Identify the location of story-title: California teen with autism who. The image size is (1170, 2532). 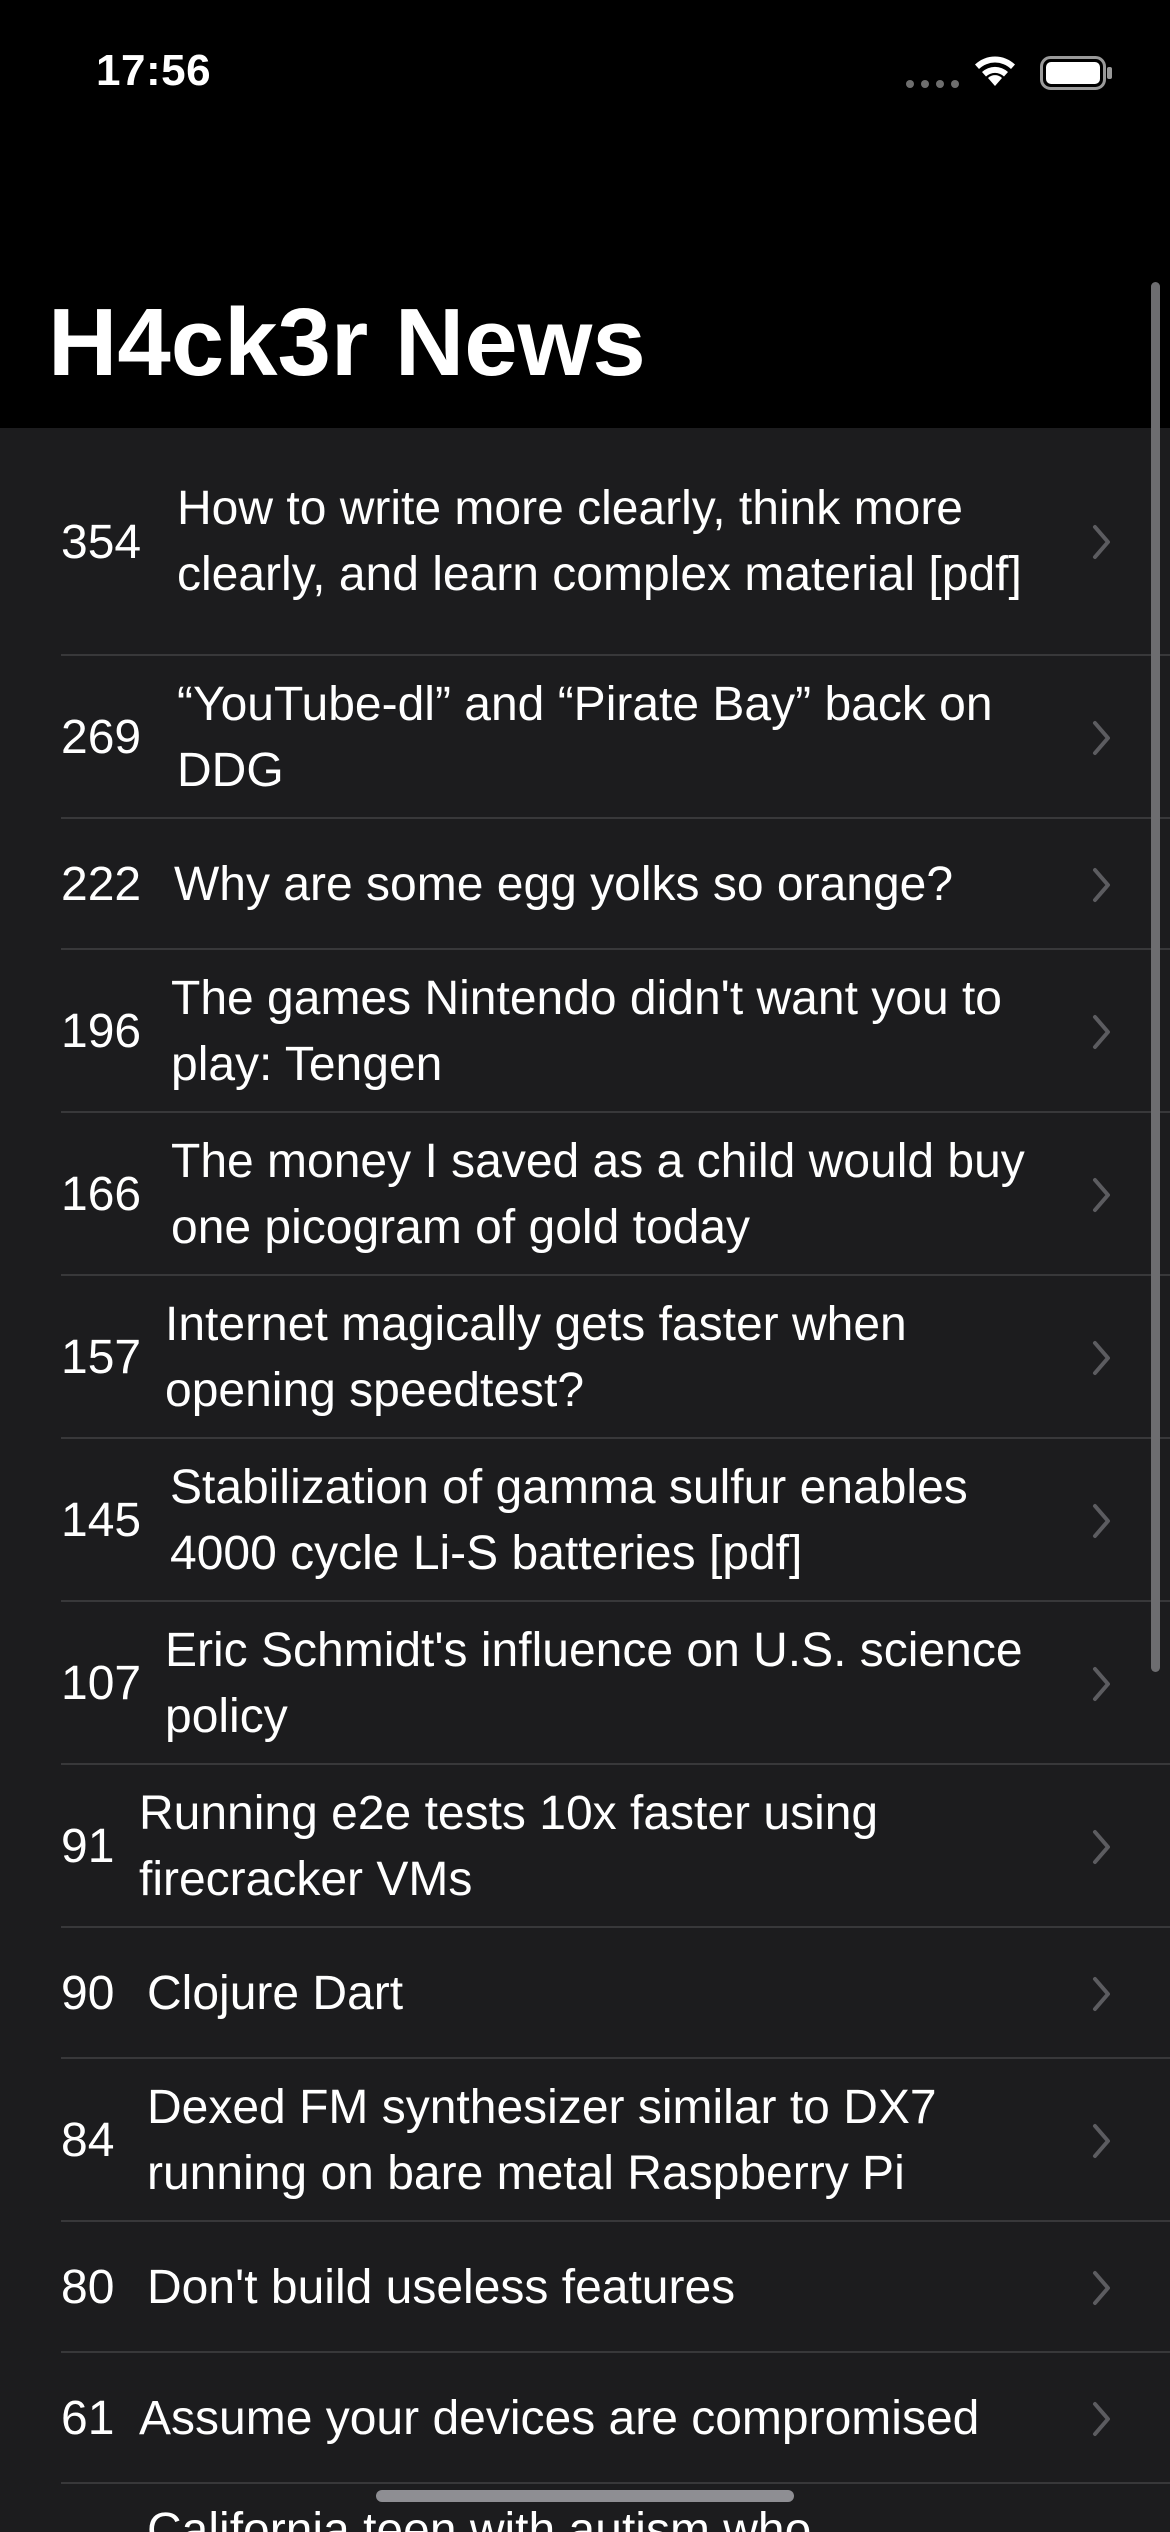
(479, 2518).